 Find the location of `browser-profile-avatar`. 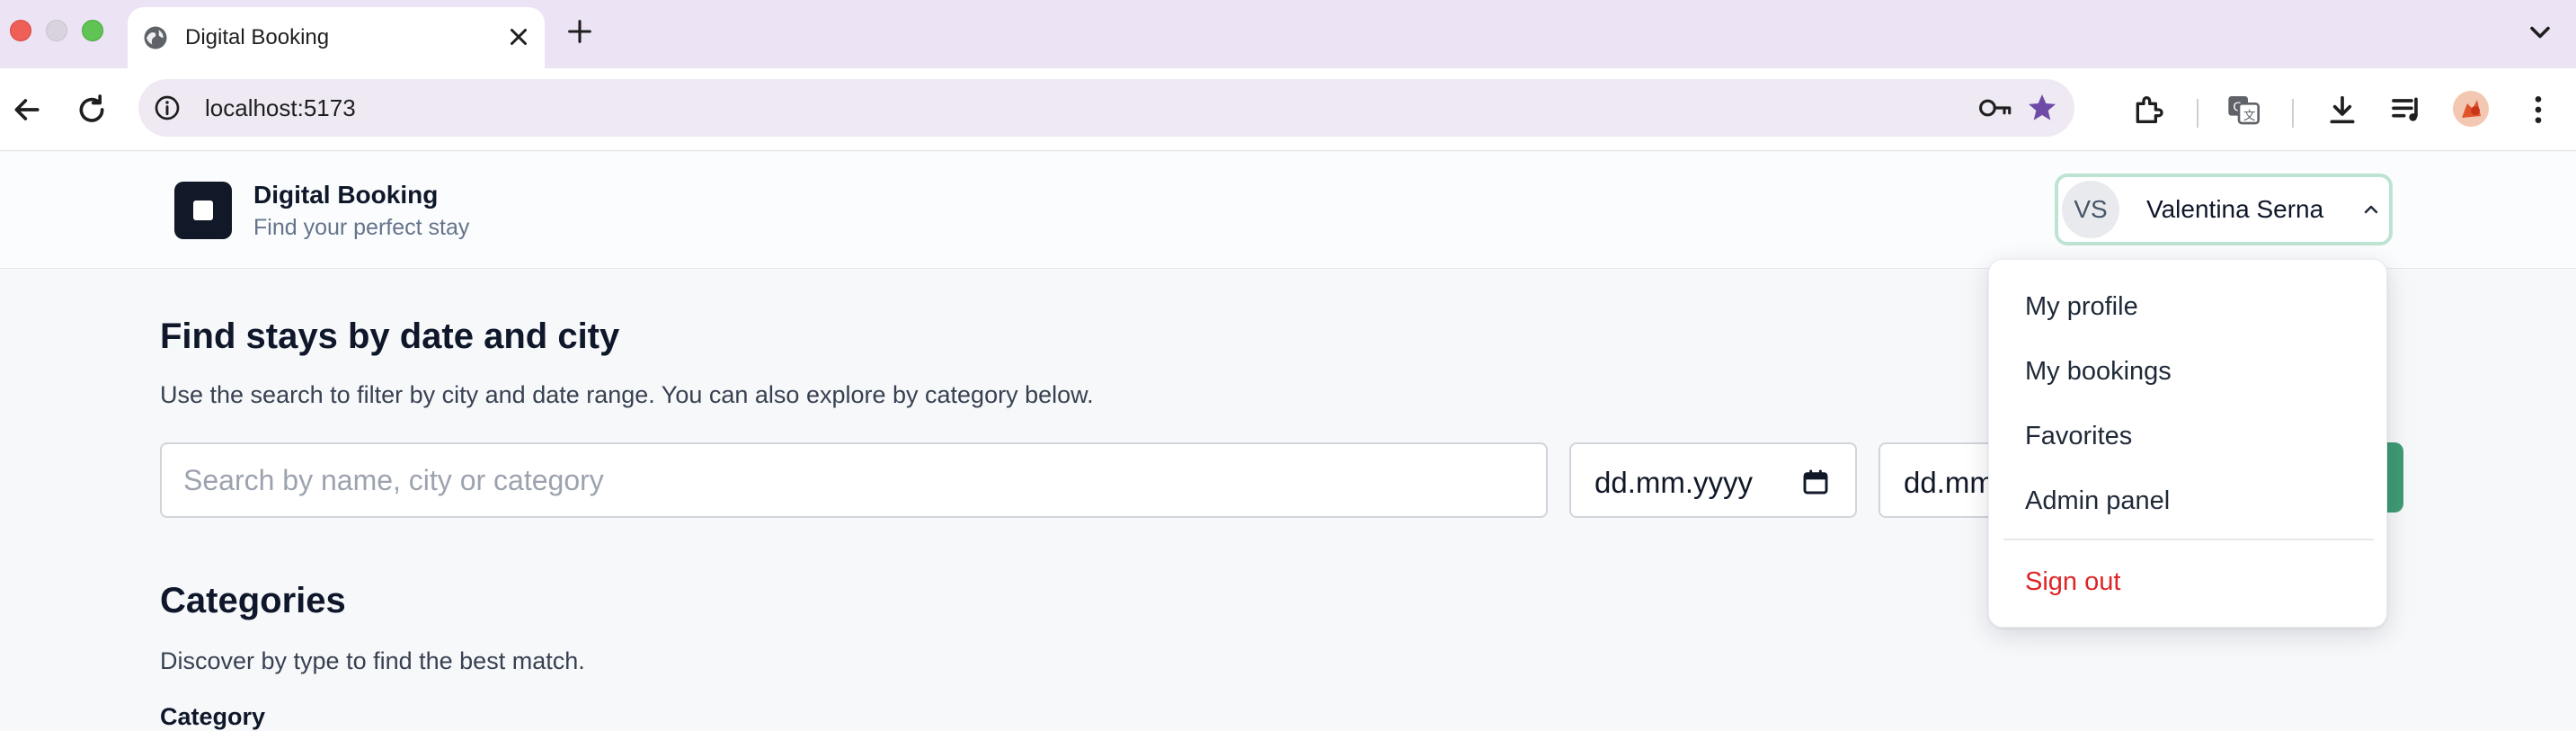

browser-profile-avatar is located at coordinates (2471, 109).